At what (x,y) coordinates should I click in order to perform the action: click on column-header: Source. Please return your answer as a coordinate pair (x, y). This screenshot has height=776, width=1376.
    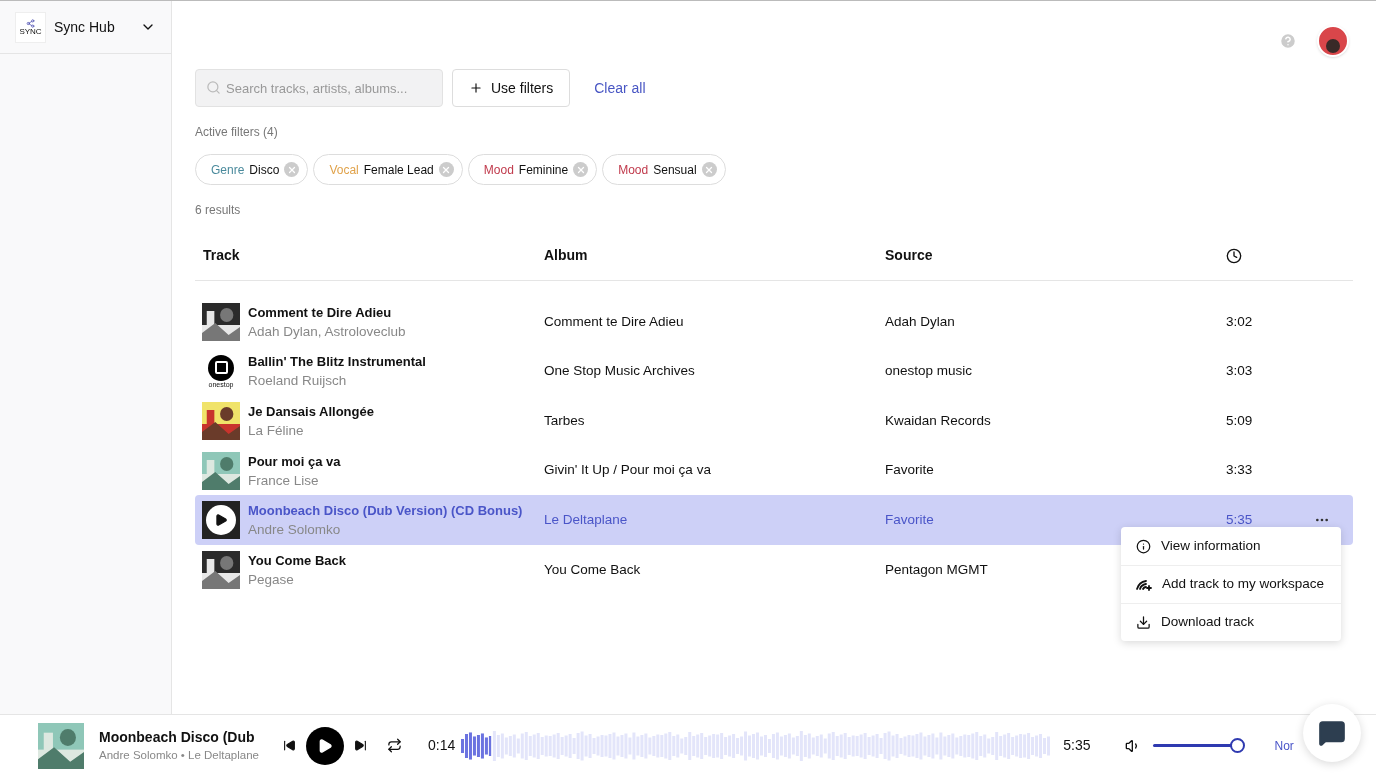
    Looking at the image, I should click on (909, 255).